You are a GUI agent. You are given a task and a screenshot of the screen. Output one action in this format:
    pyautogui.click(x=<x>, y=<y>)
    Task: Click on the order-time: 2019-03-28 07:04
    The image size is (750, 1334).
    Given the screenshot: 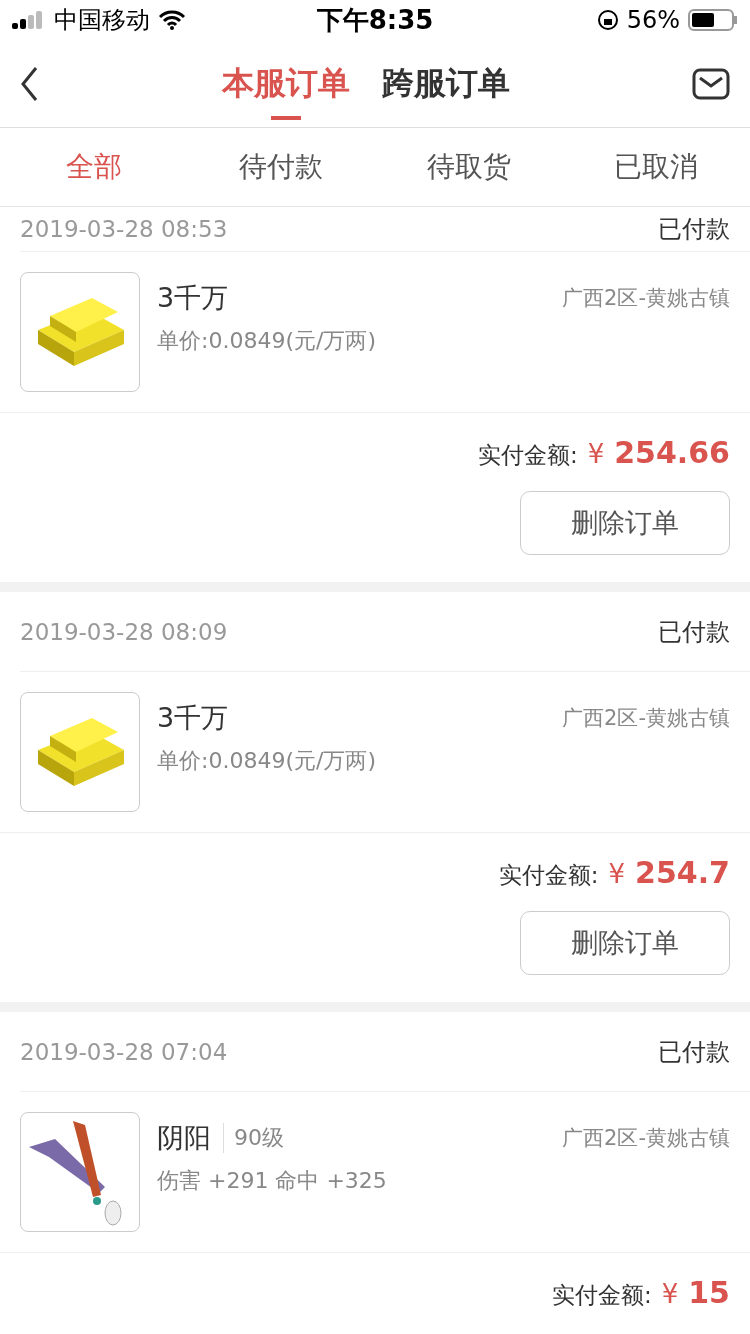 What is the action you would take?
    pyautogui.click(x=124, y=1051)
    